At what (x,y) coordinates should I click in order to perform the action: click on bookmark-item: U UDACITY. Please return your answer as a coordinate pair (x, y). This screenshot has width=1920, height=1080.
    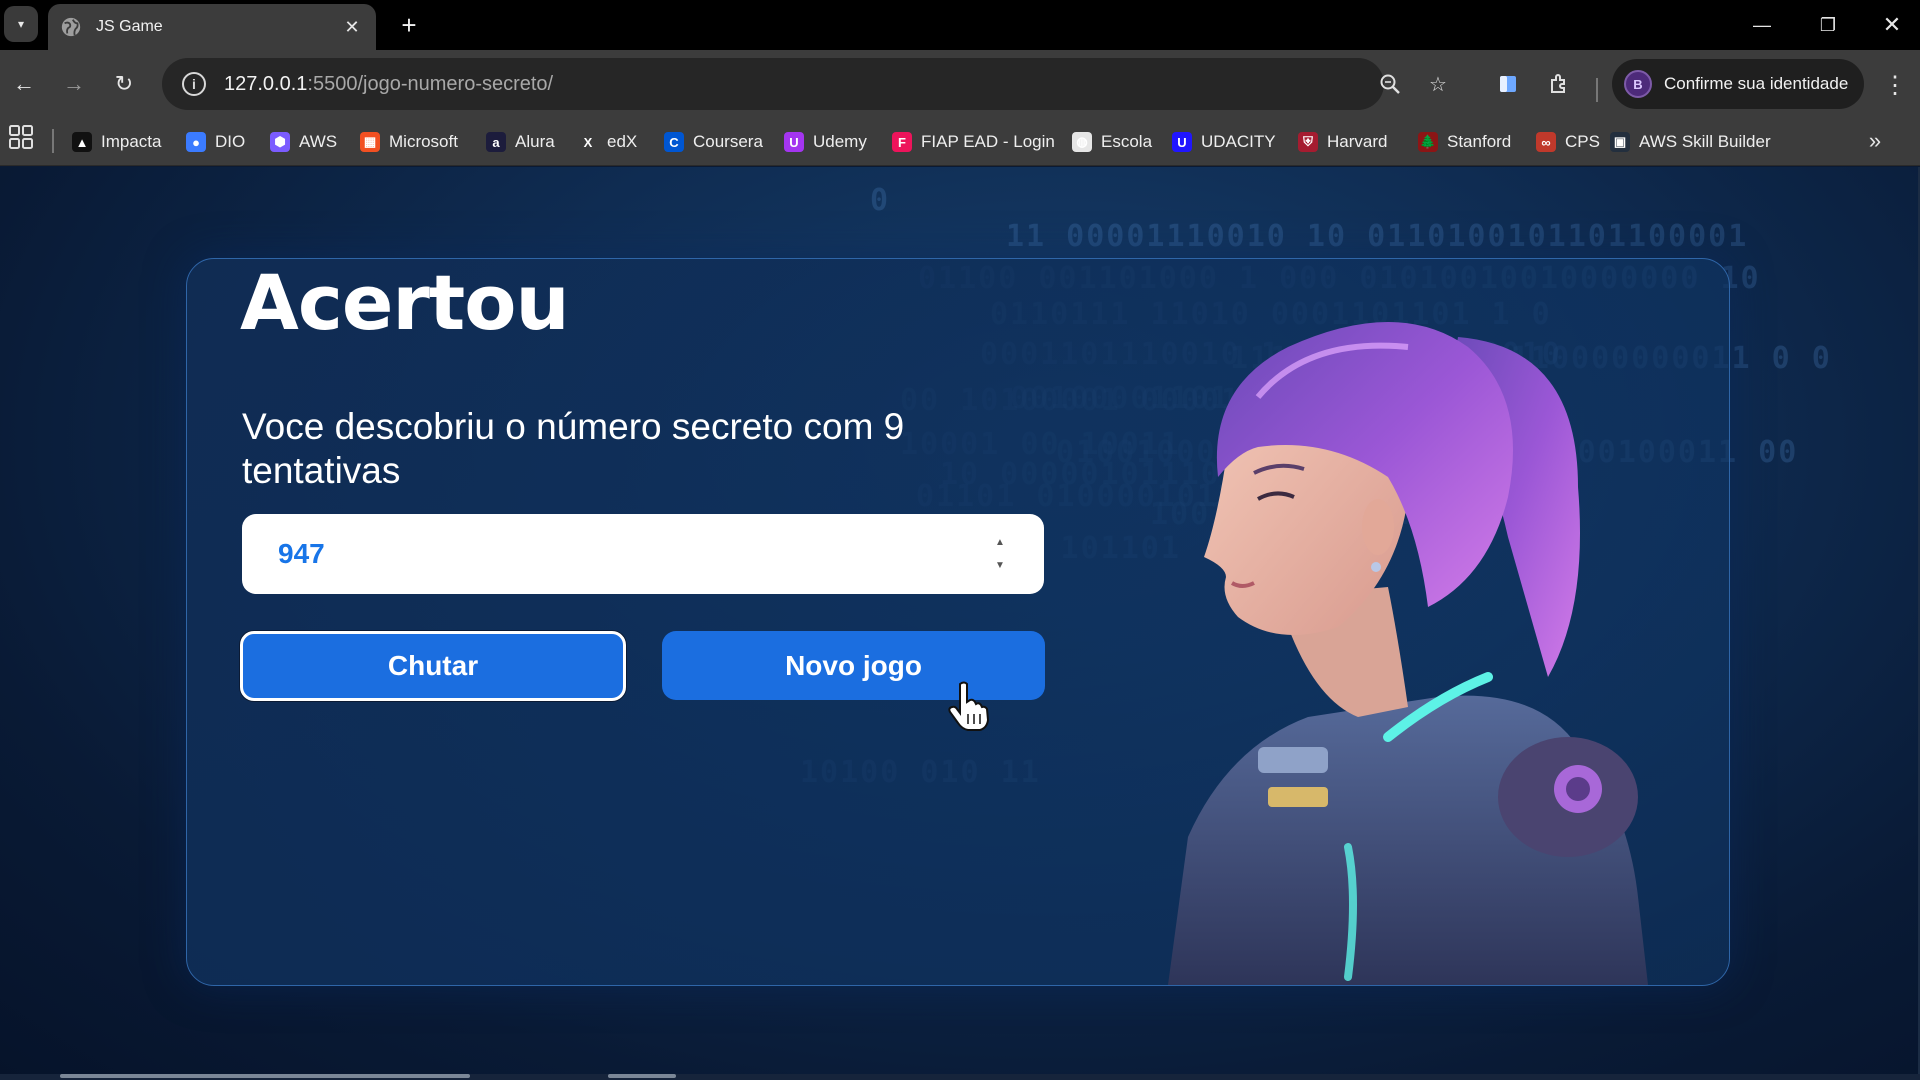
    Looking at the image, I should click on (1224, 142).